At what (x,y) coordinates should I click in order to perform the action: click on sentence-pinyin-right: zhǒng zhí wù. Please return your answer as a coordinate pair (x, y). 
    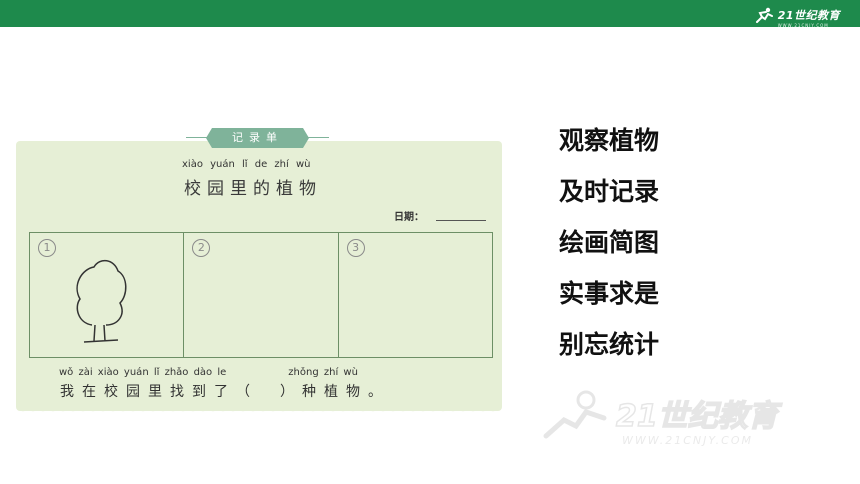
    Looking at the image, I should click on (323, 372).